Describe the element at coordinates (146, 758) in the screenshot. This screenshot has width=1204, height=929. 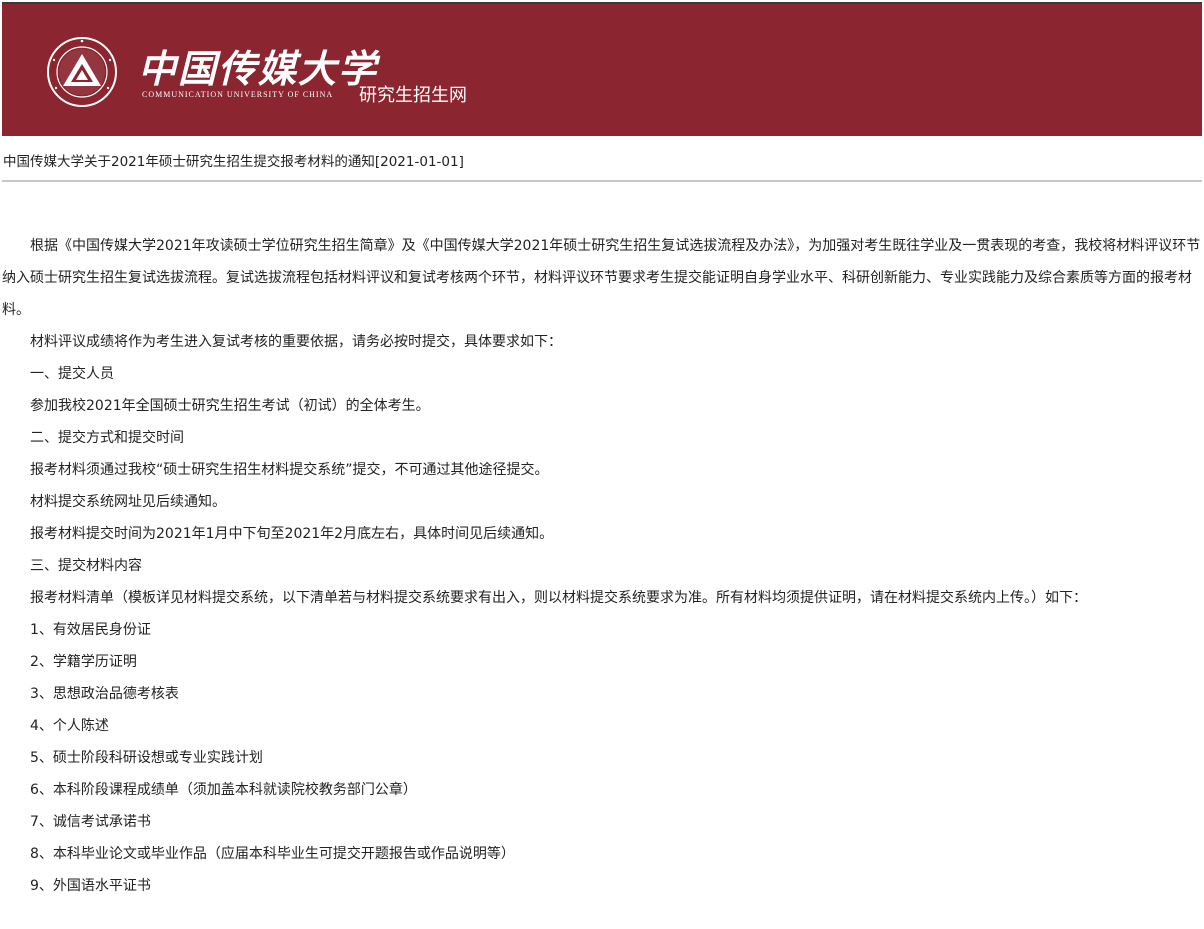
I see `list-item: 5、硕士阶段科研设想或专业实践计划` at that location.